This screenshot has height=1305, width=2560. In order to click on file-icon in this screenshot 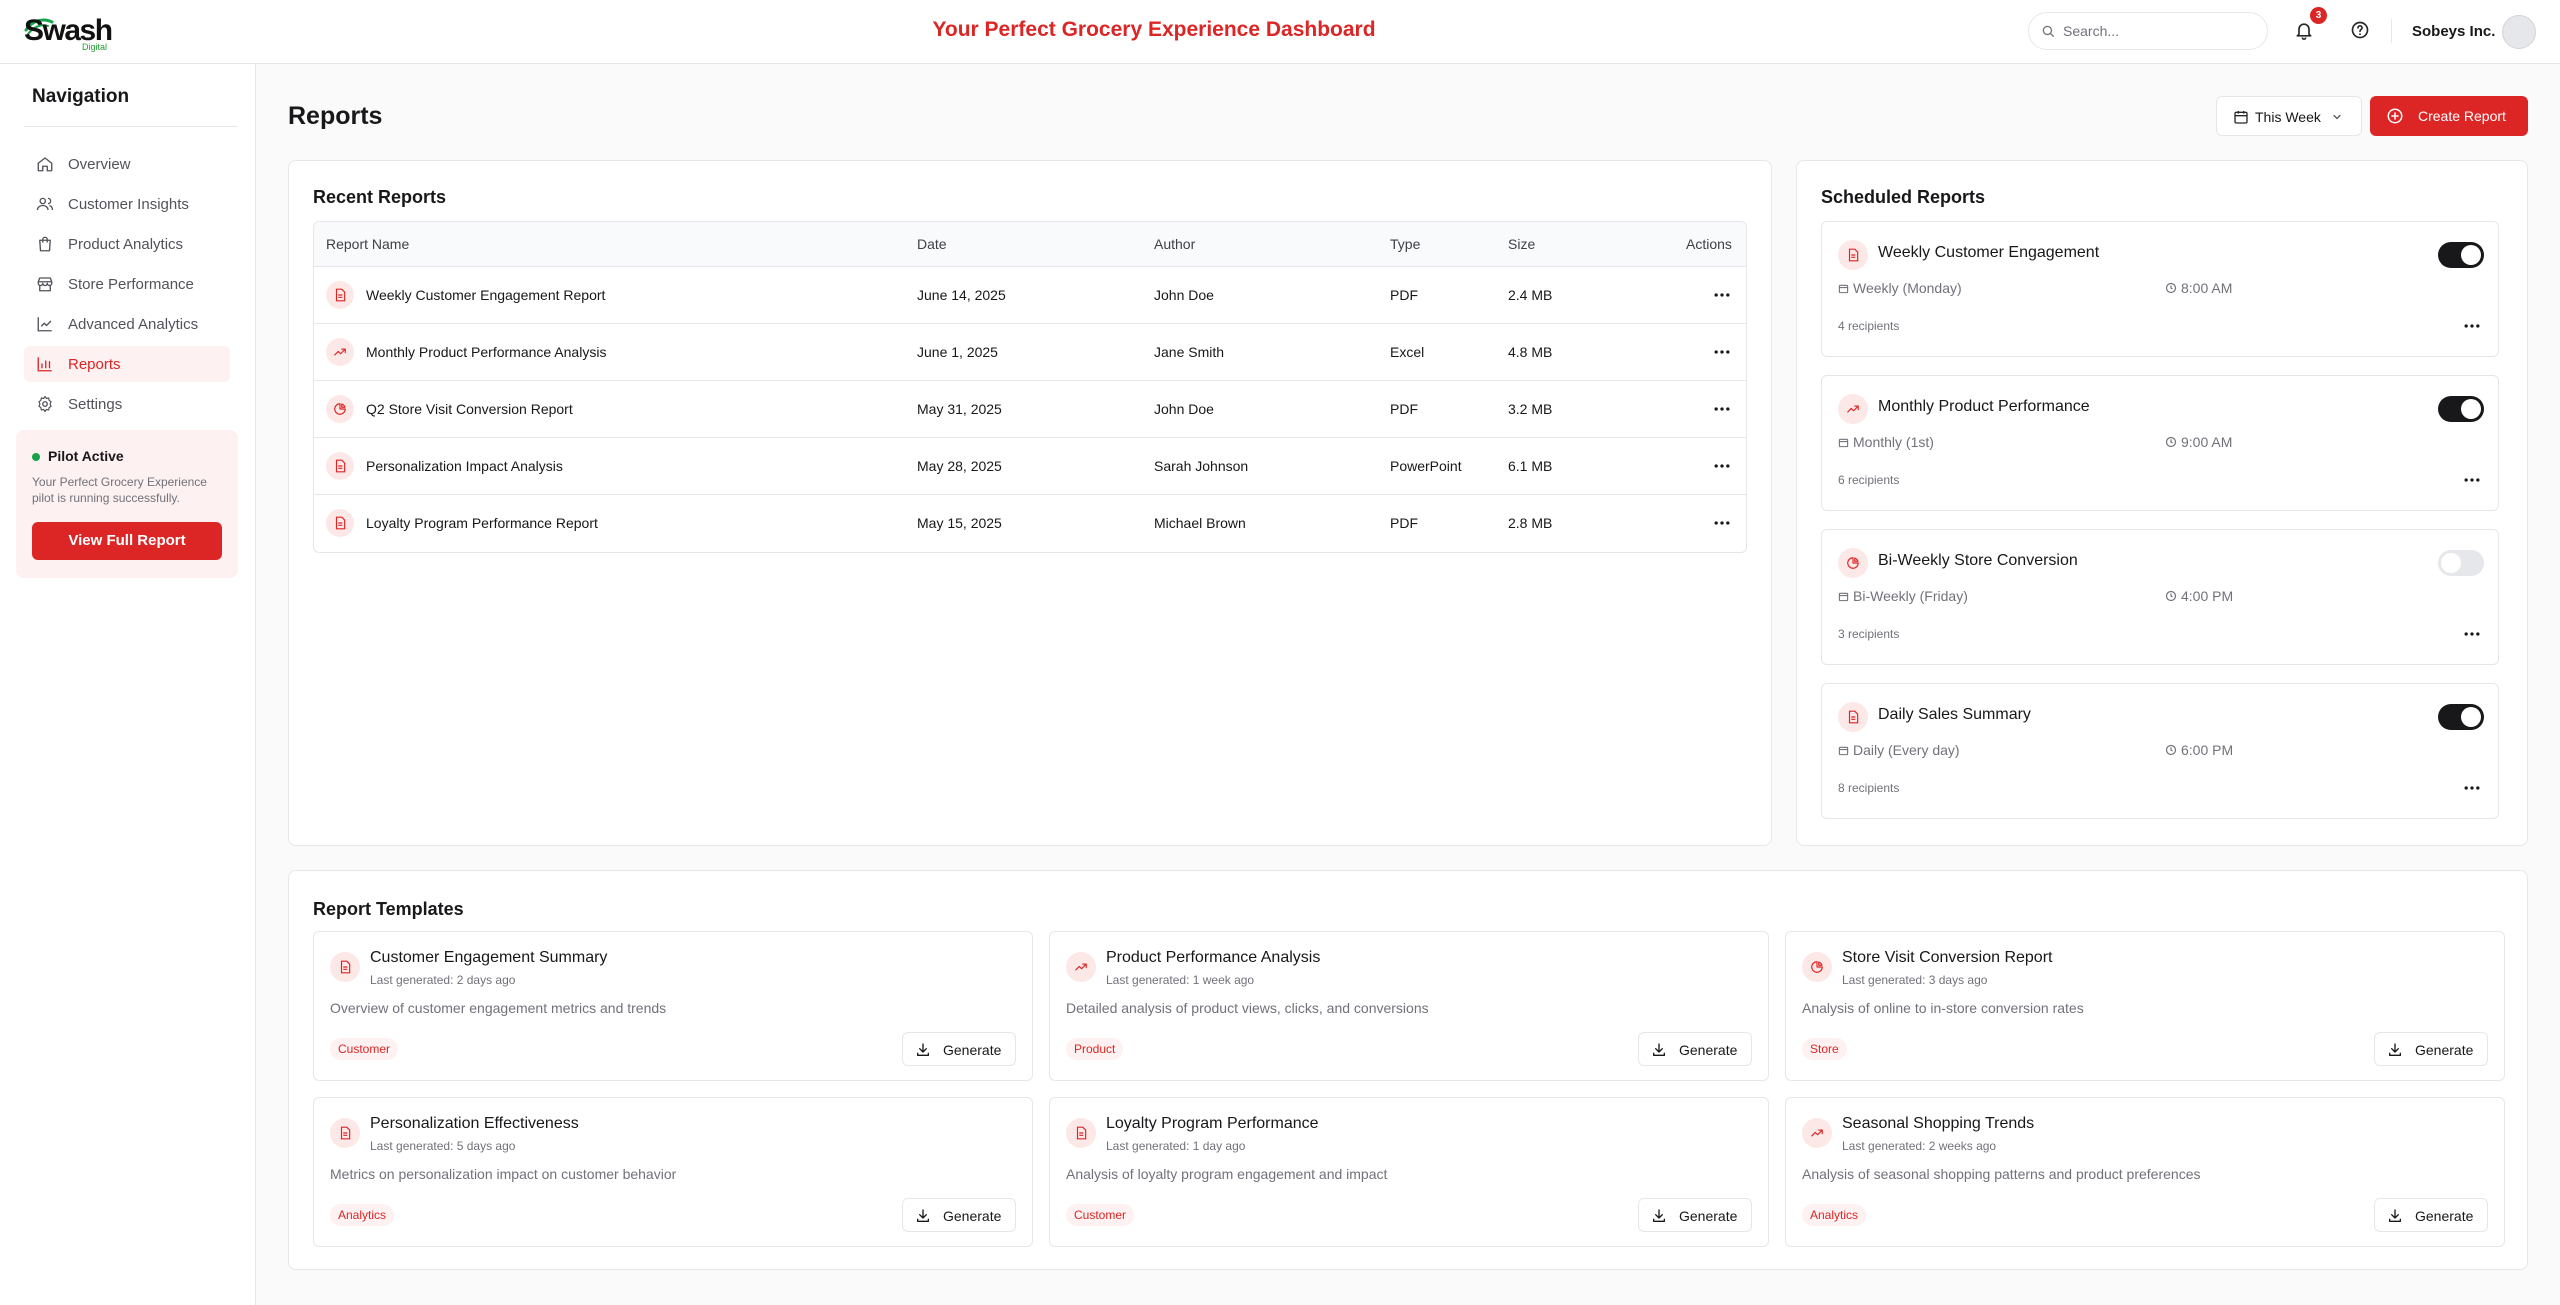, I will do `click(345, 967)`.